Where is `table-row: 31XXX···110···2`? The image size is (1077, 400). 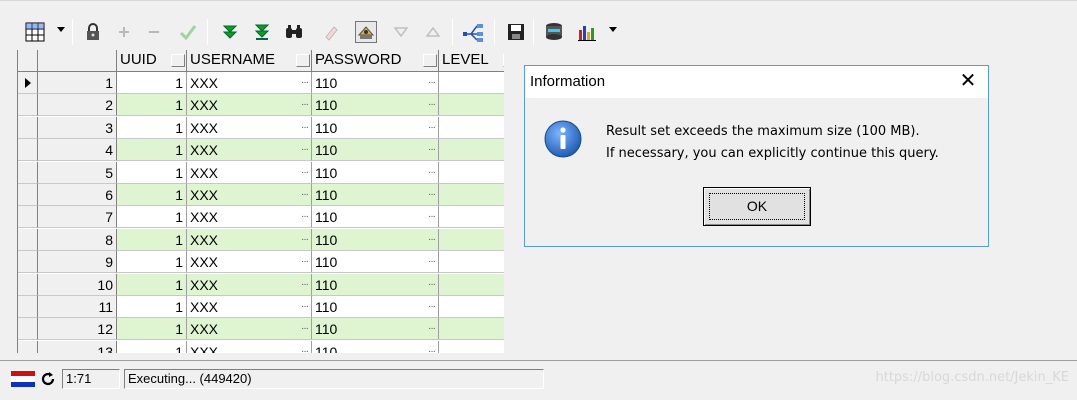
table-row: 31XXX···110···2 is located at coordinates (261, 127).